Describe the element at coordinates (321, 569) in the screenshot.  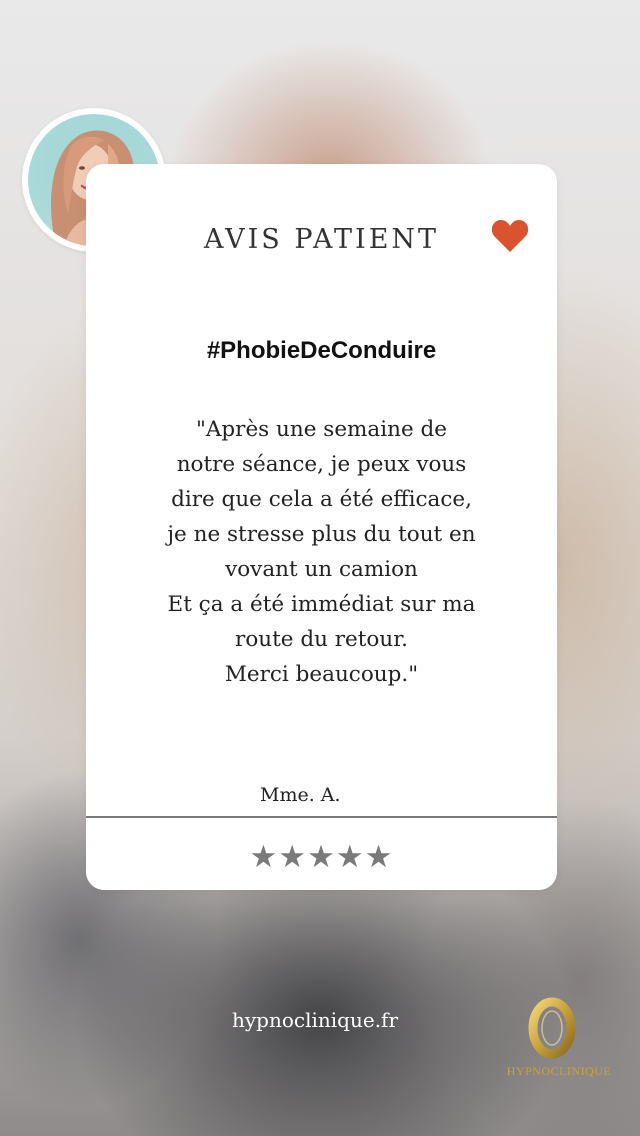
I see `quote-line: vovant un camion` at that location.